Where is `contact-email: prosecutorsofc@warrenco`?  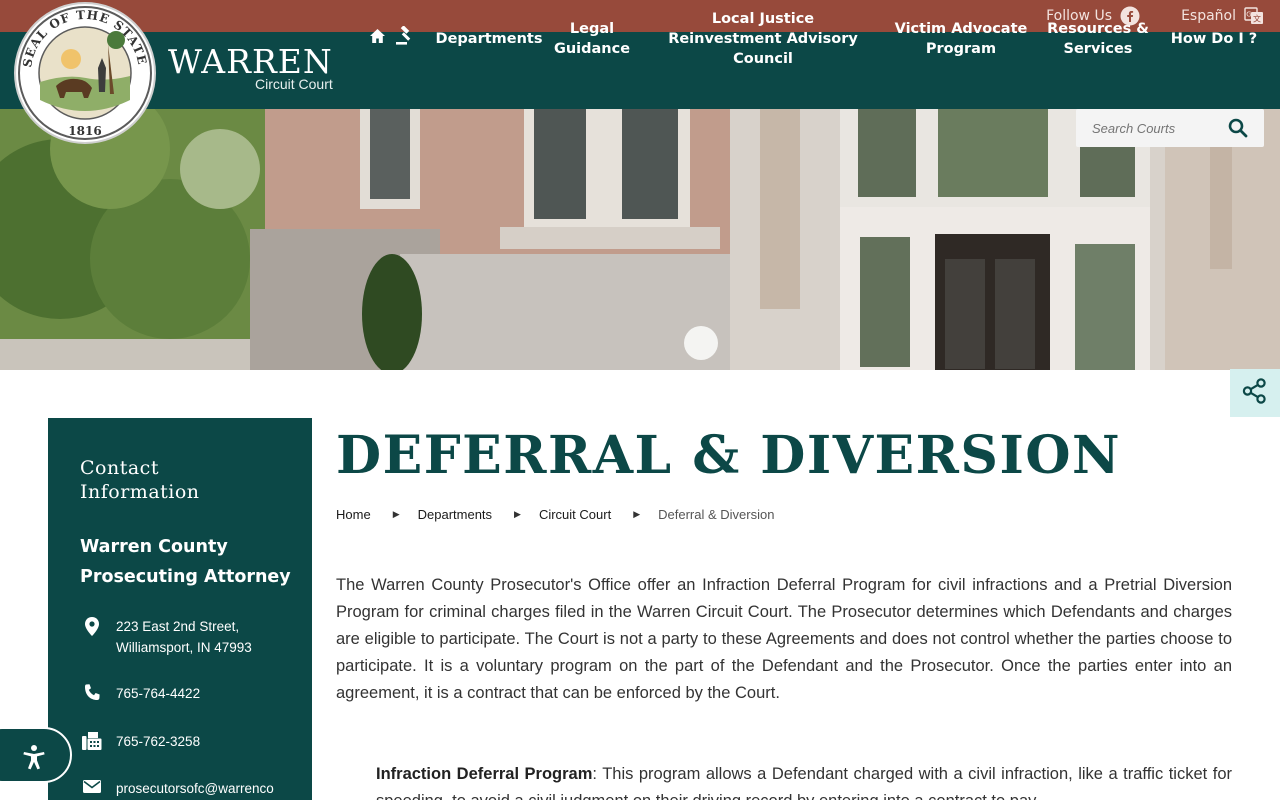
contact-email: prosecutorsofc@warrenco is located at coordinates (190, 788).